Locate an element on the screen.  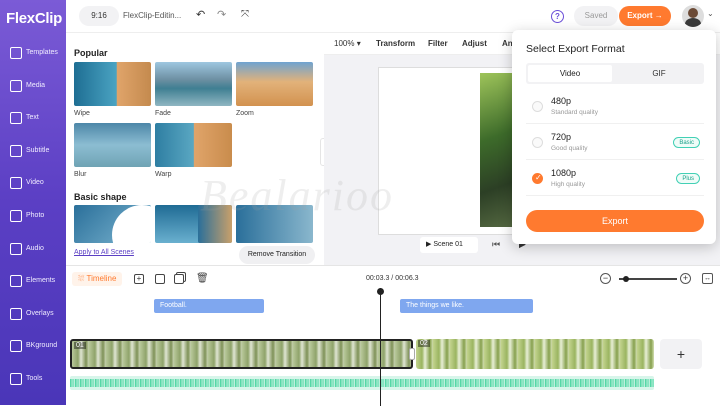
export-button: Export → is located at coordinates (645, 16).